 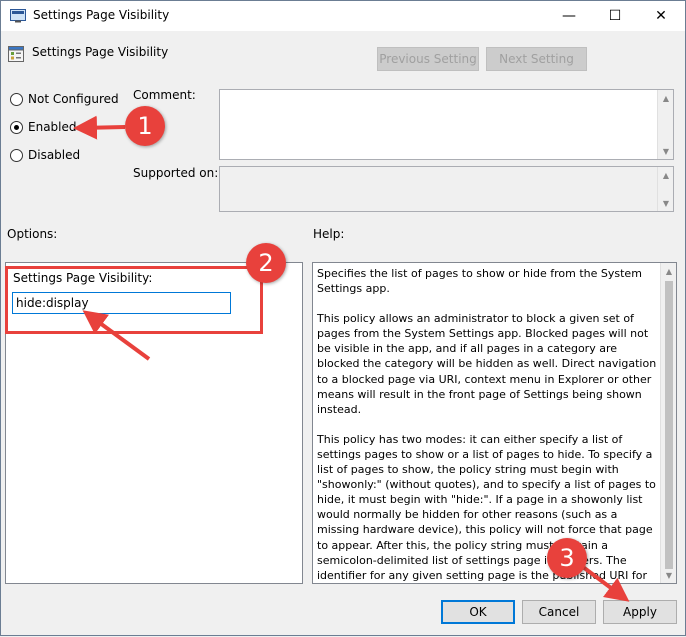 I want to click on not-configured-label: Not Configured, so click(x=73, y=99).